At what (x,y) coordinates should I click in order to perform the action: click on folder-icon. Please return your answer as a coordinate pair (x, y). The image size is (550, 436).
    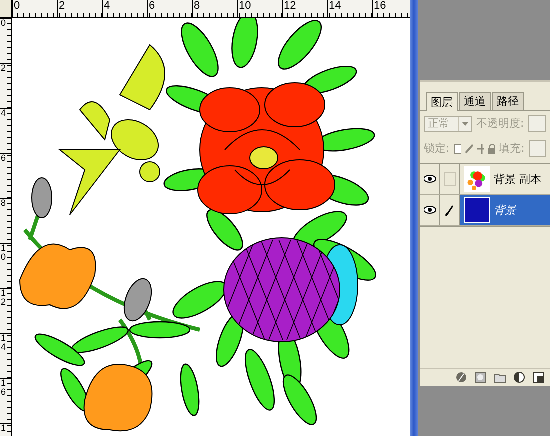
    Looking at the image, I should click on (500, 377).